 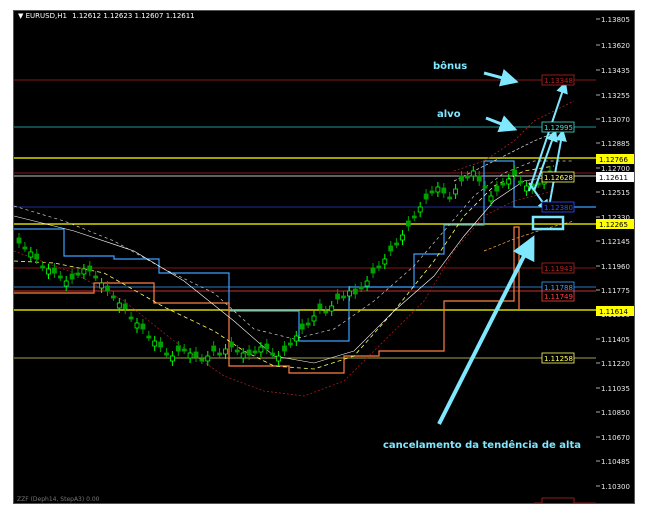 What do you see at coordinates (558, 500) in the screenshot?
I see `level-label` at bounding box center [558, 500].